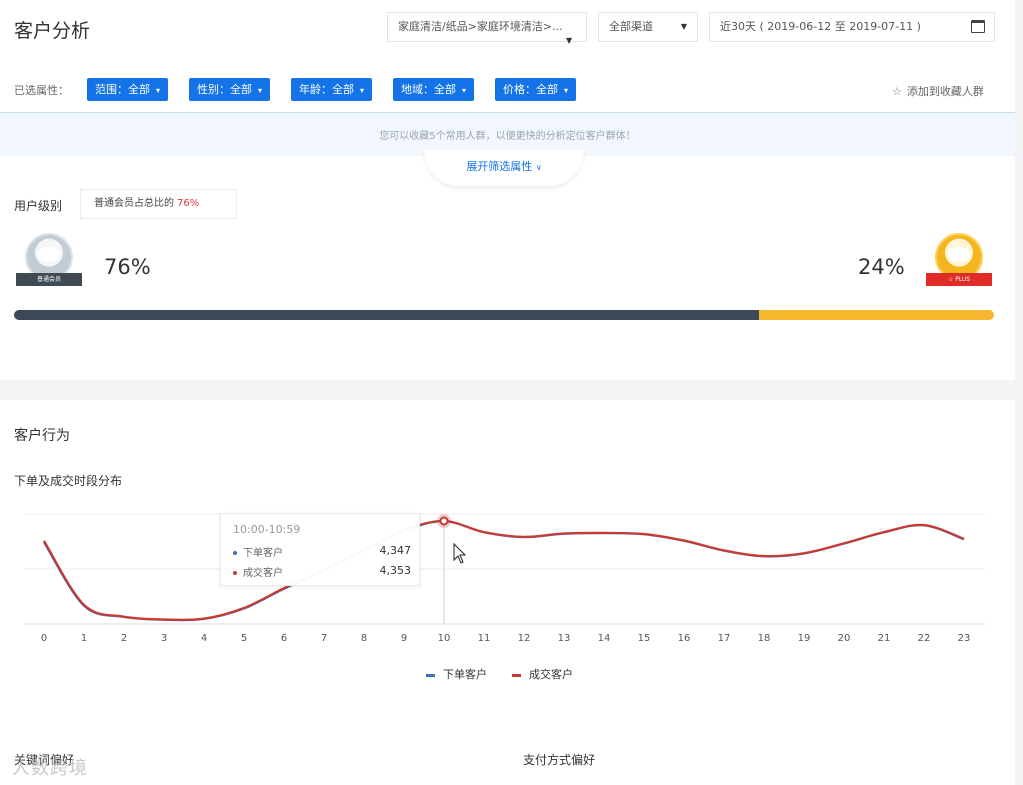 This screenshot has width=1023, height=785. Describe the element at coordinates (224, 89) in the screenshot. I see `filter-chip-label: 性别：全部` at that location.